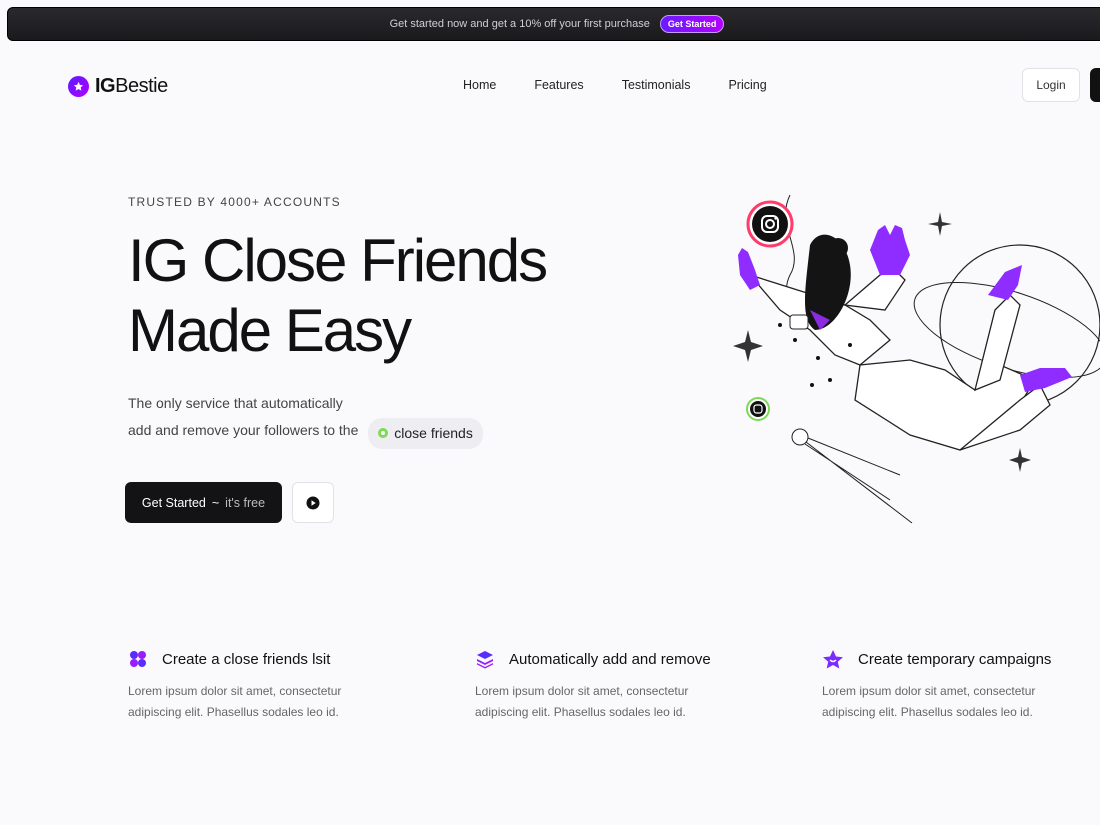 The image size is (1100, 825). I want to click on star-logo-icon, so click(78, 86).